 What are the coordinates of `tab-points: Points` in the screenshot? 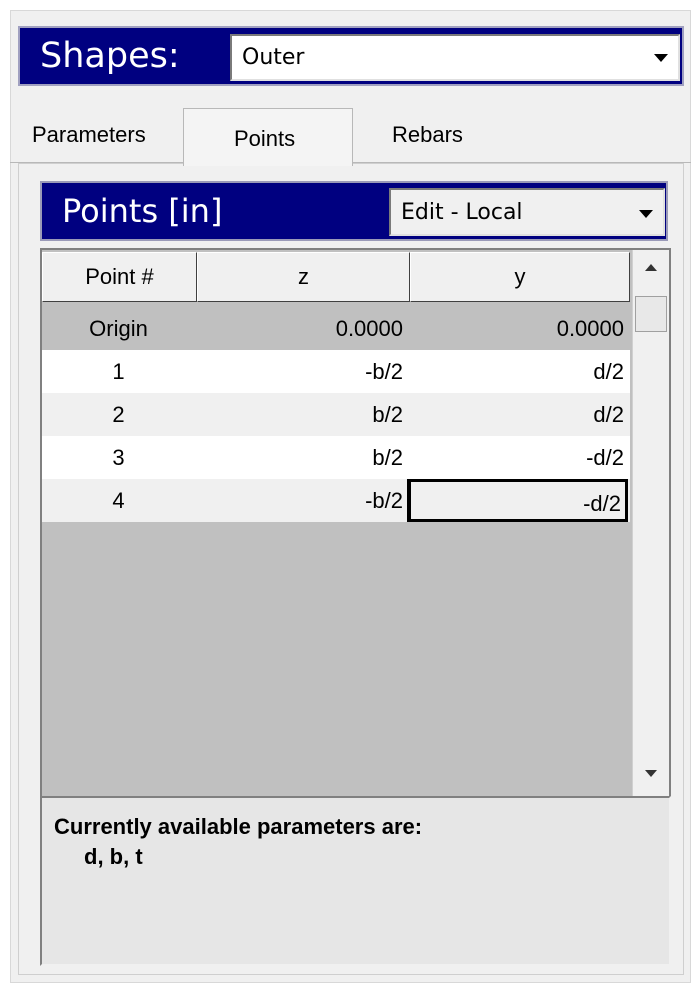 It's located at (264, 139).